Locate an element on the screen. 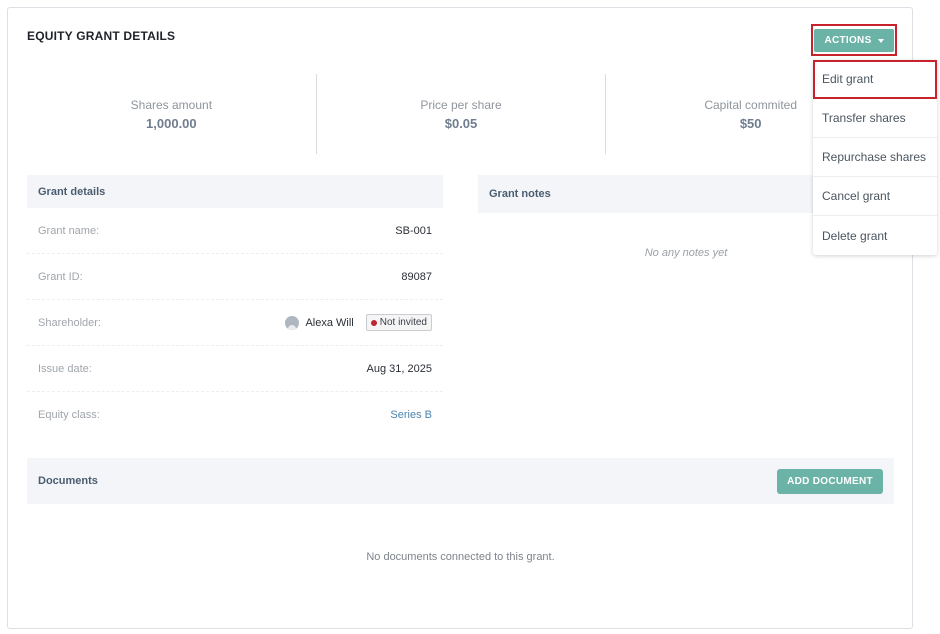  shareholder-name: Alexa Will is located at coordinates (329, 322).